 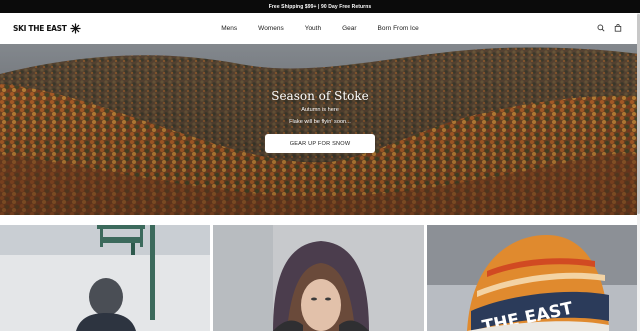 What do you see at coordinates (271, 28) in the screenshot?
I see `nav-womens: Womens` at bounding box center [271, 28].